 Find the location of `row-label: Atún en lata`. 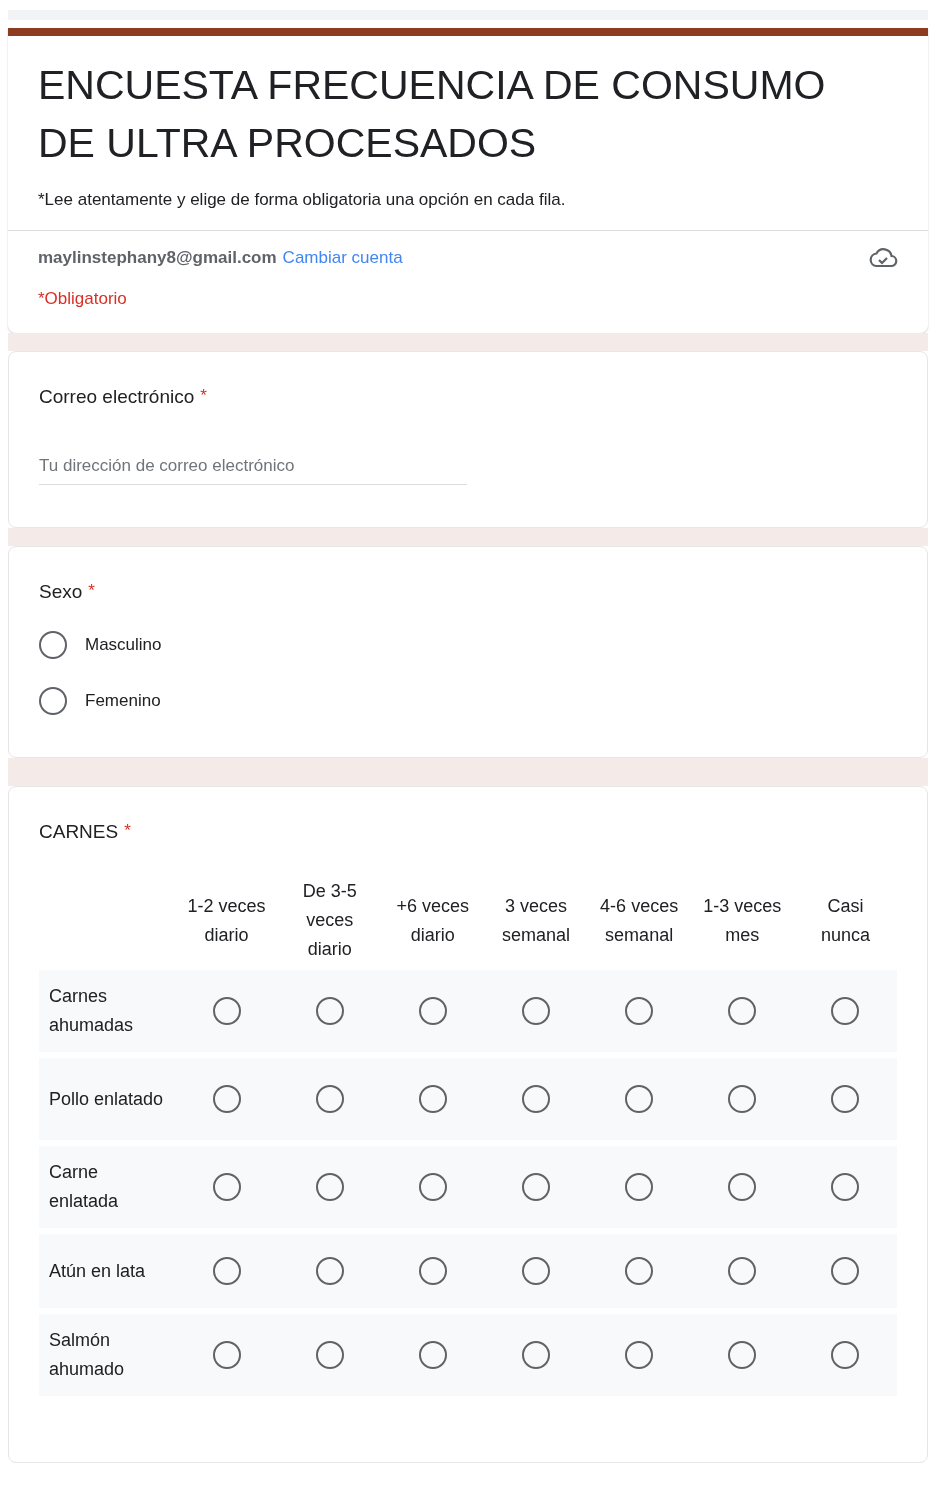

row-label: Atún en lata is located at coordinates (107, 1271).